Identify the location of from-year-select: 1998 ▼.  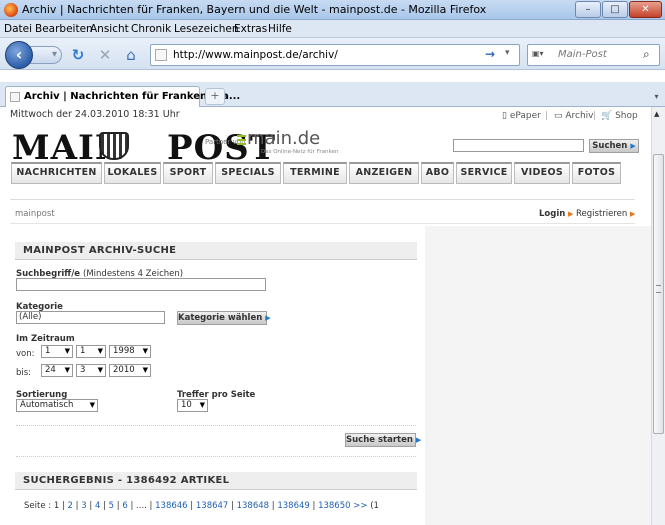
(130, 351).